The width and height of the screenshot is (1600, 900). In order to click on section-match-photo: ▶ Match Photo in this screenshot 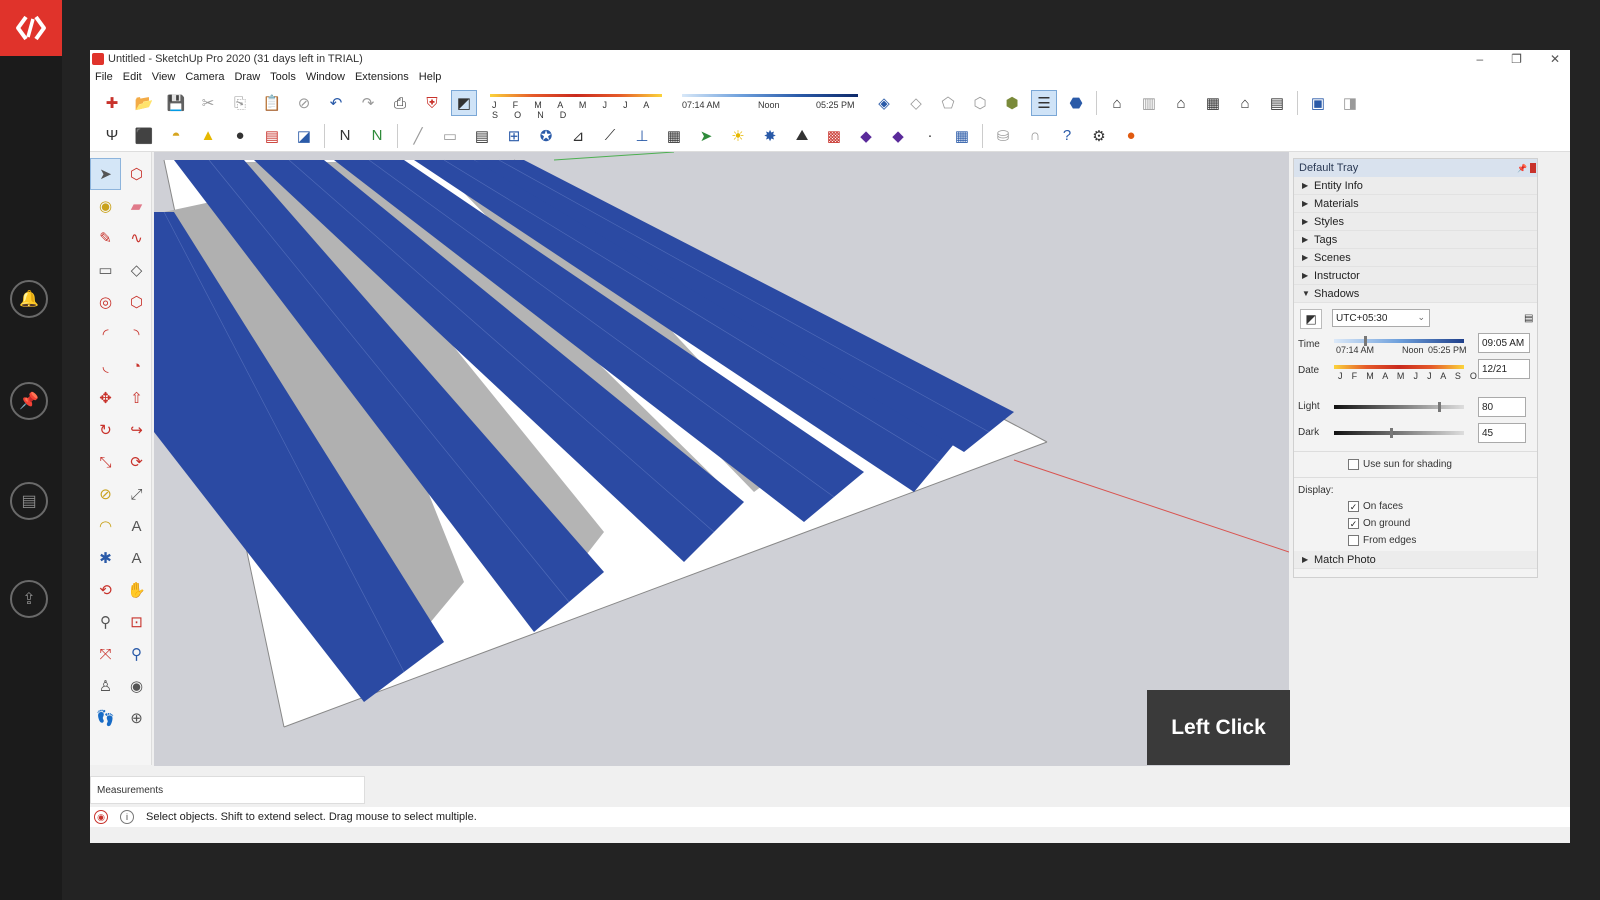, I will do `click(1415, 560)`.